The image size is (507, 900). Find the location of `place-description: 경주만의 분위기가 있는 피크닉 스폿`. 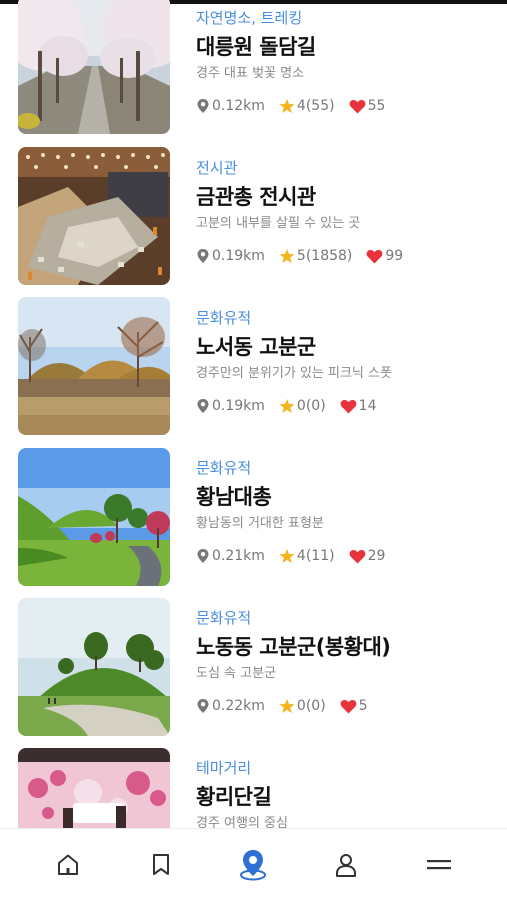

place-description: 경주만의 분위기가 있는 피크닉 스폿 is located at coordinates (294, 373).